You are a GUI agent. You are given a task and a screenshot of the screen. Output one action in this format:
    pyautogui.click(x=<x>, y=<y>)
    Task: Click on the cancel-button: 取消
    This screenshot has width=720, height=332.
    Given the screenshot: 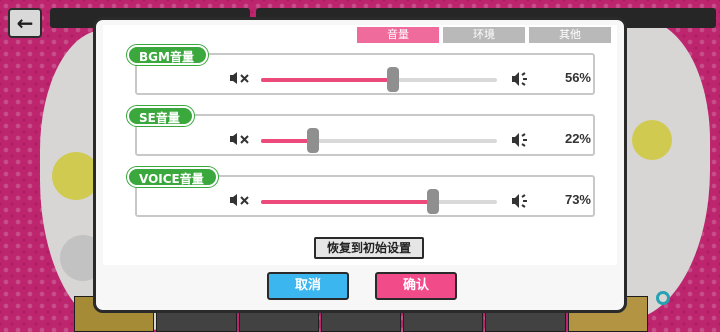 What is the action you would take?
    pyautogui.click(x=308, y=286)
    